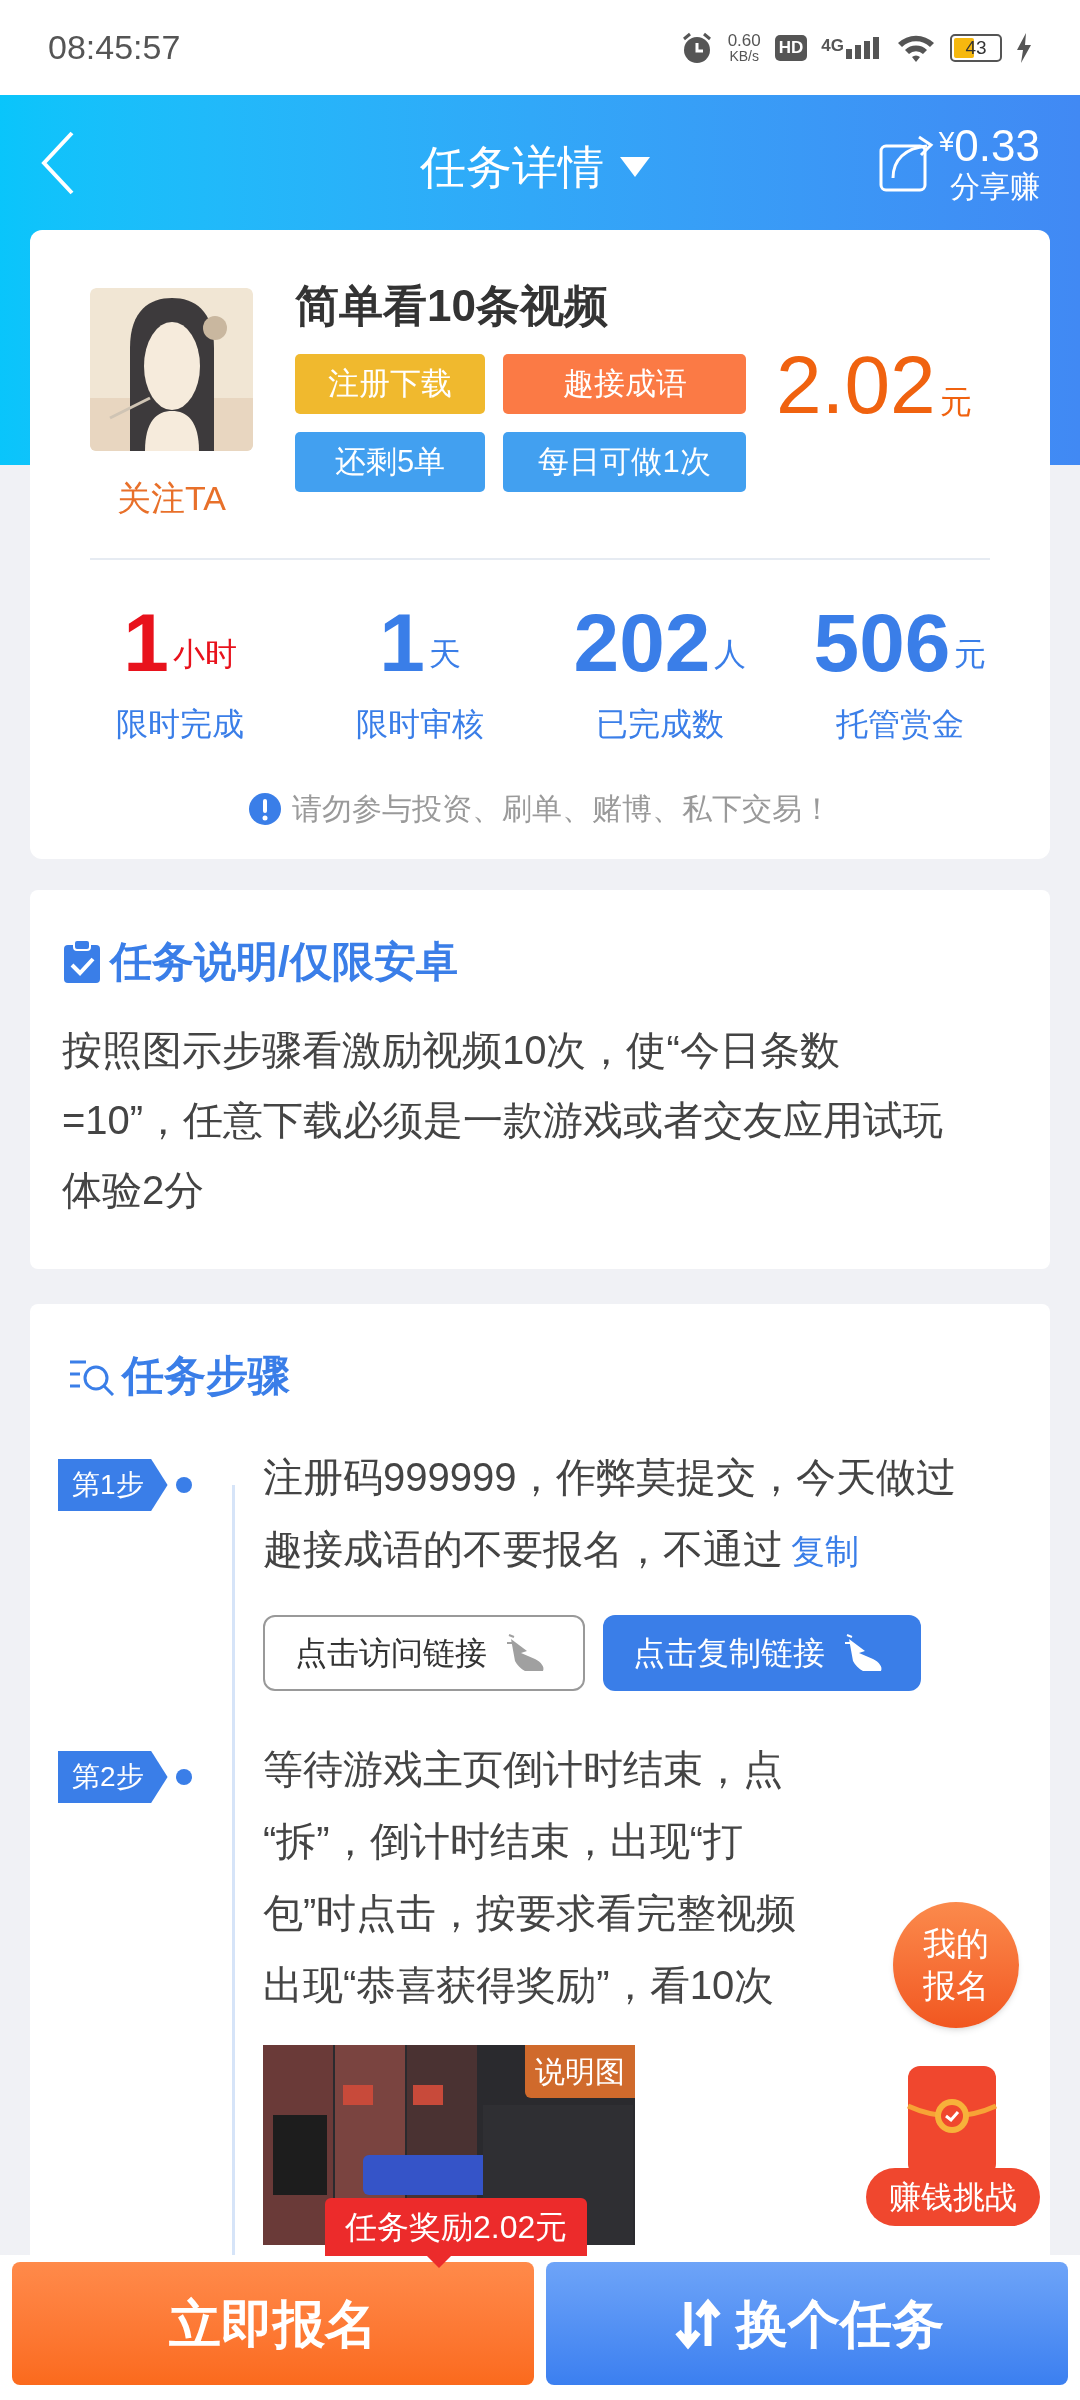 The height and width of the screenshot is (2400, 1080). I want to click on stat-value: 202, so click(642, 643).